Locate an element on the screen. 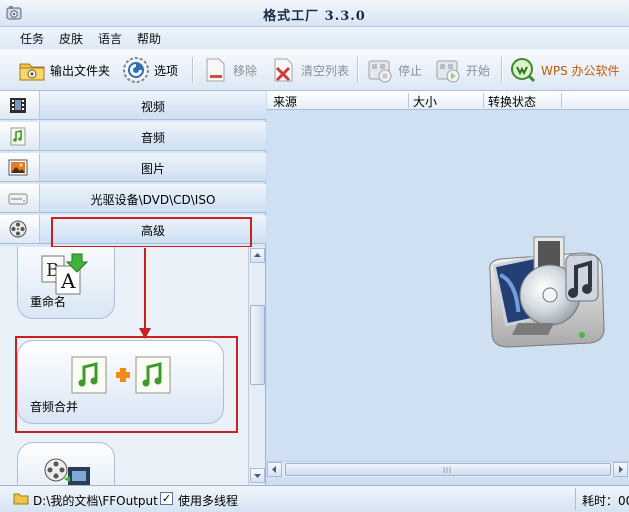  column-source: 来源 is located at coordinates (285, 101).